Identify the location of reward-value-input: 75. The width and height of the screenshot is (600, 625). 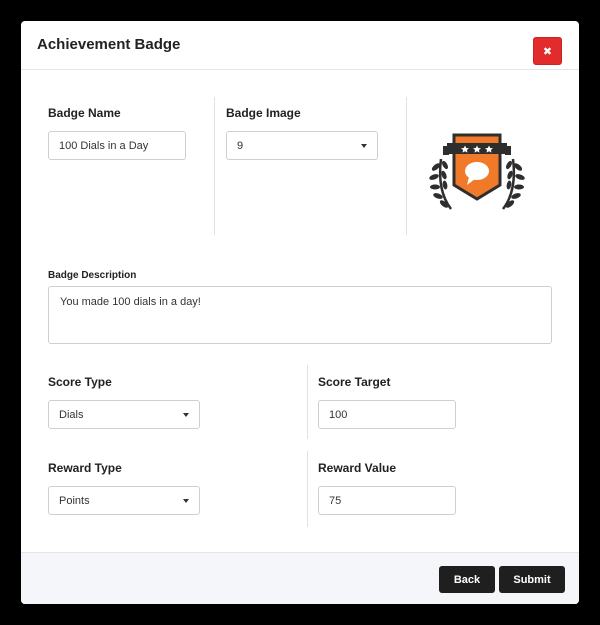
(387, 500).